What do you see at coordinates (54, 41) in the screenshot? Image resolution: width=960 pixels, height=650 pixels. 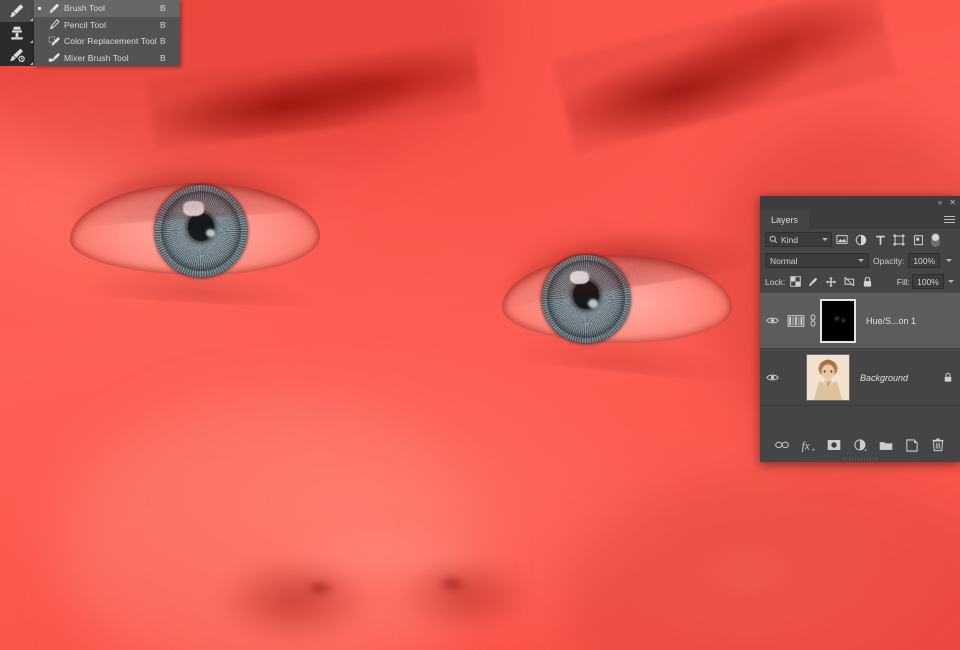 I see `color-replacement-icon` at bounding box center [54, 41].